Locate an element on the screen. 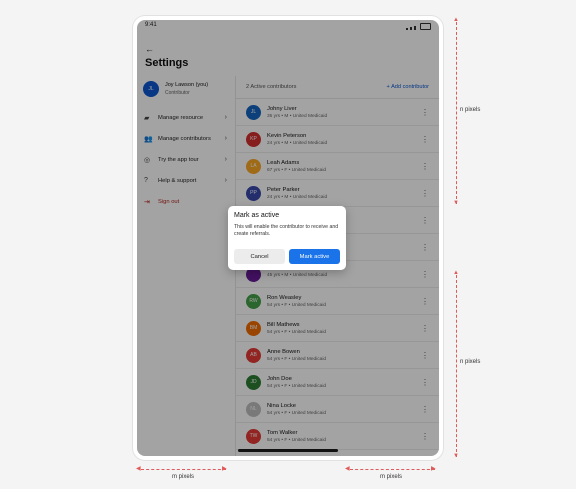  height-label-top: n pixels is located at coordinates (470, 110).